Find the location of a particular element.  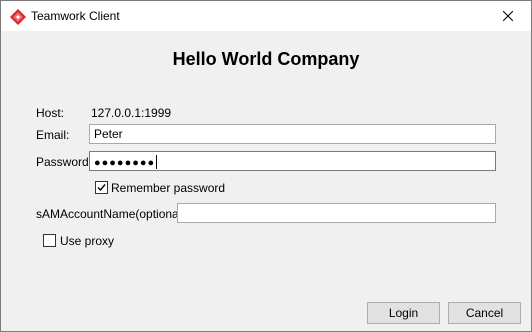

window-title: Teamwork Client is located at coordinates (75, 16).